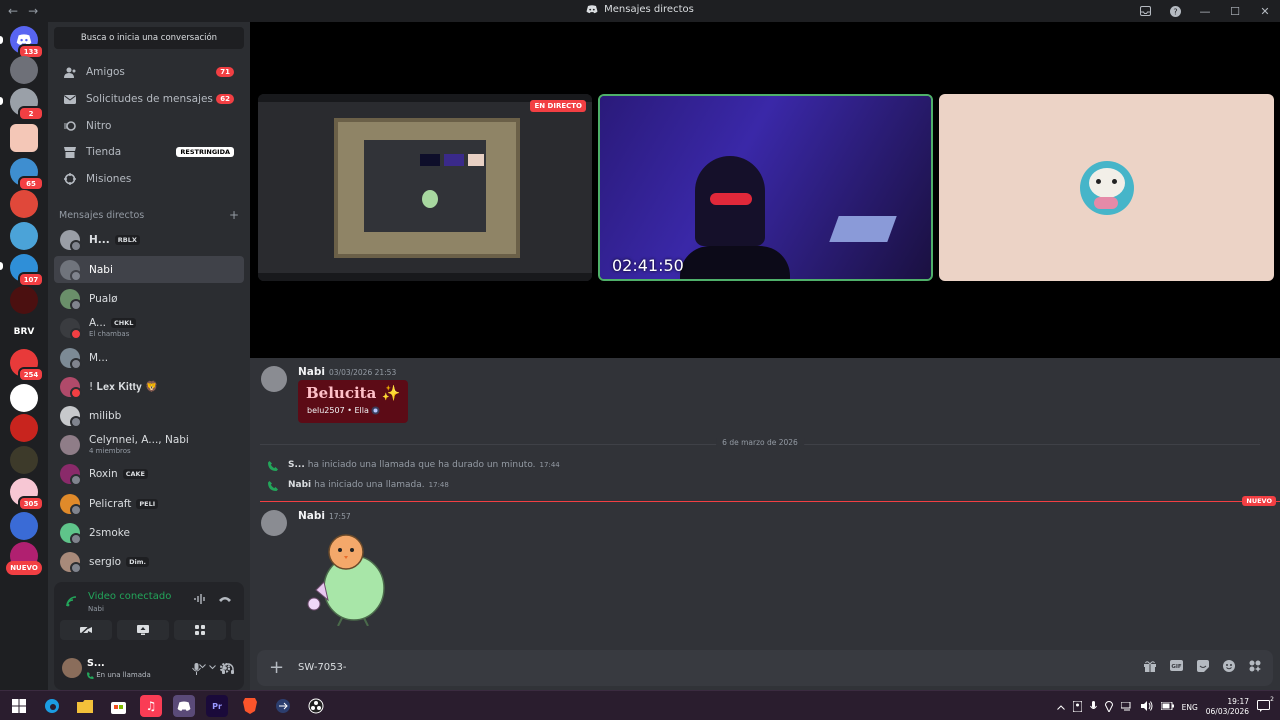  I want to click on gear-icon, so click(225, 668).